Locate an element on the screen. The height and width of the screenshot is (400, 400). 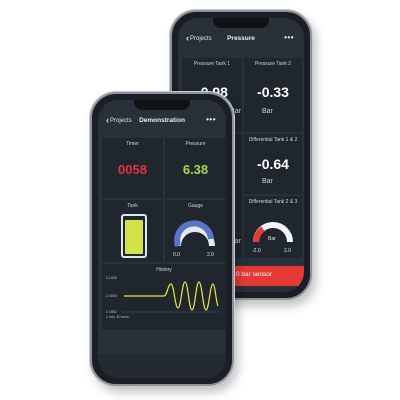
tank-container is located at coordinates (134, 236).